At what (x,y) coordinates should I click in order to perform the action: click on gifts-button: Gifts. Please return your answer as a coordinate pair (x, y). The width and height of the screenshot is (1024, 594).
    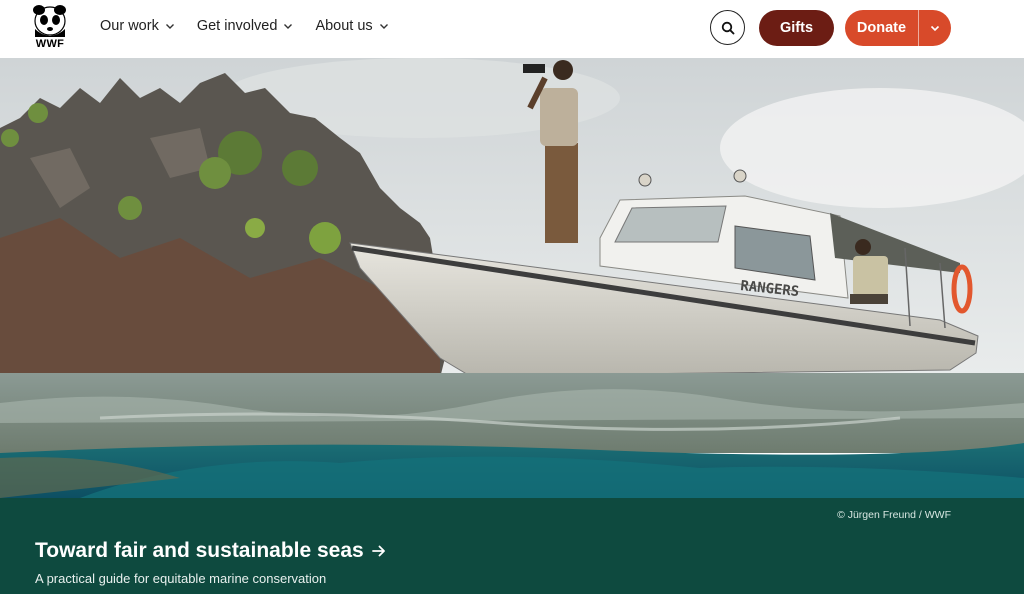
    Looking at the image, I should click on (796, 28).